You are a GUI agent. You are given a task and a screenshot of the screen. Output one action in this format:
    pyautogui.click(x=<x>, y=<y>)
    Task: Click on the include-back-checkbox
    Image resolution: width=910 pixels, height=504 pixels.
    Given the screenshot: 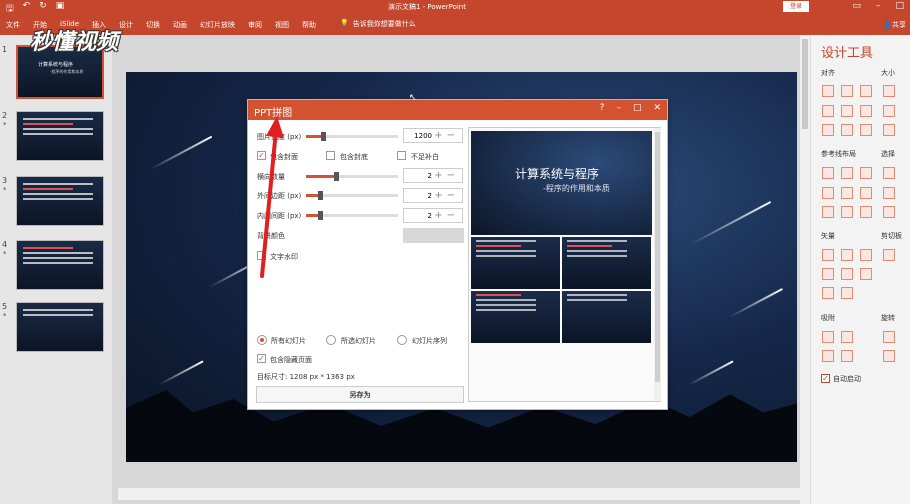 What is the action you would take?
    pyautogui.click(x=330, y=155)
    